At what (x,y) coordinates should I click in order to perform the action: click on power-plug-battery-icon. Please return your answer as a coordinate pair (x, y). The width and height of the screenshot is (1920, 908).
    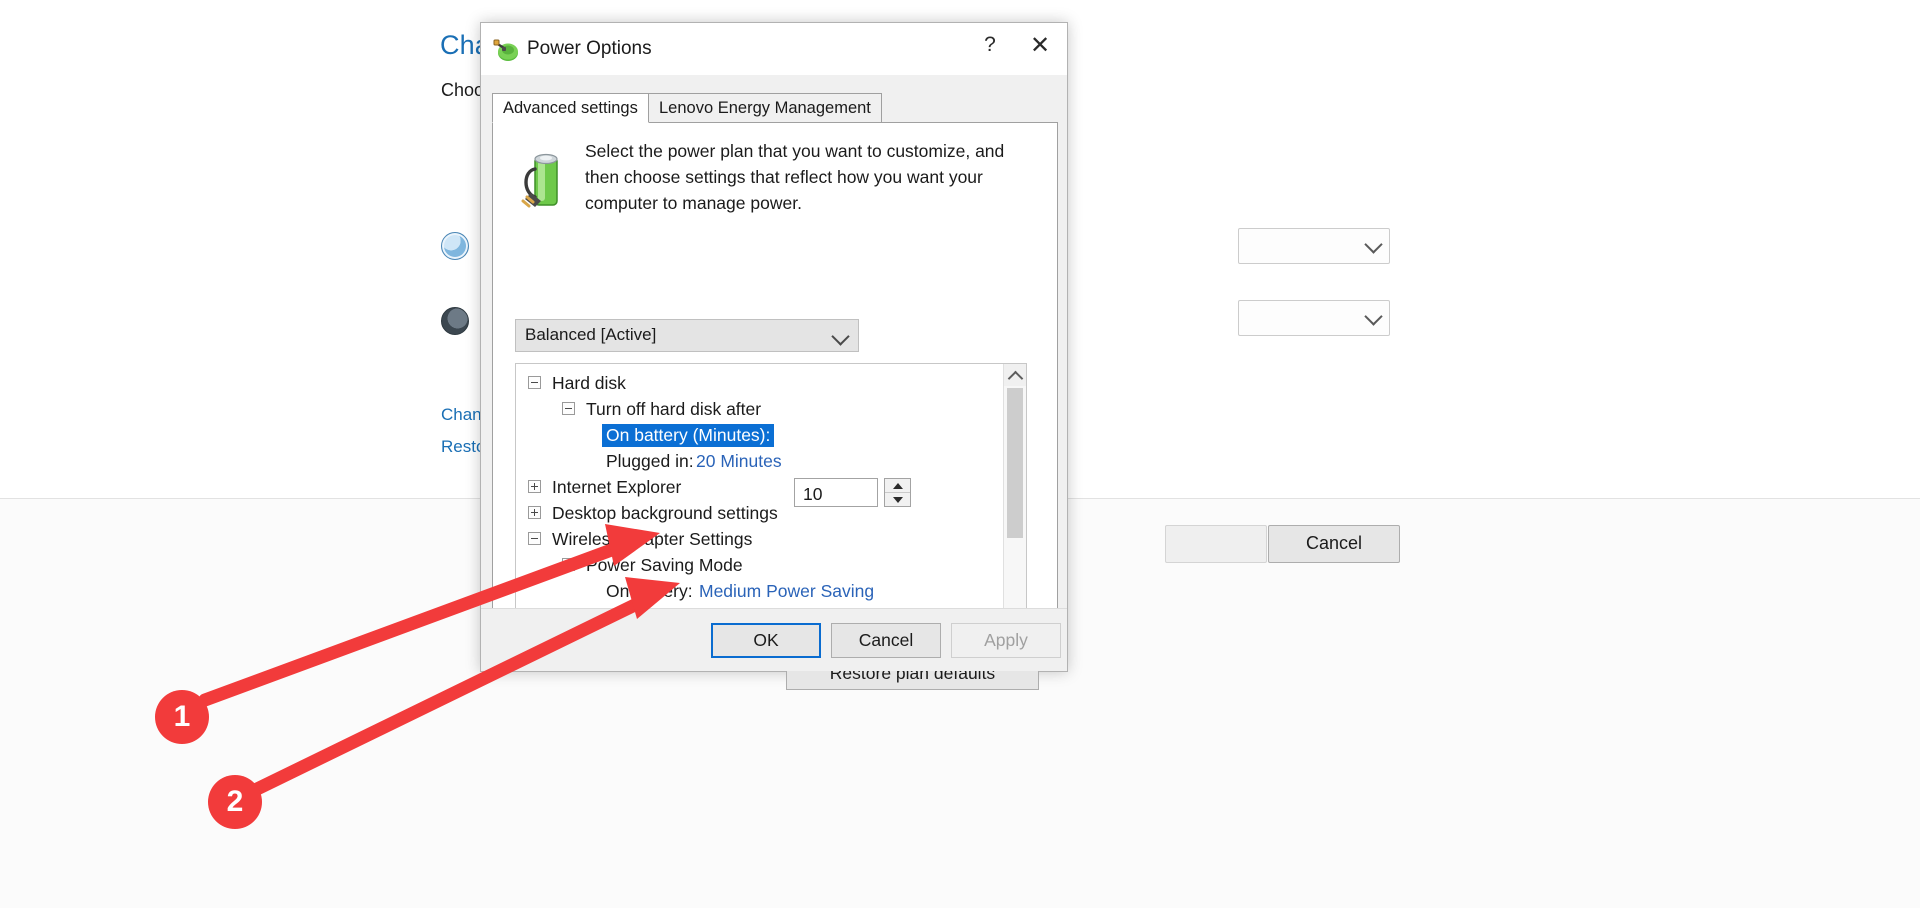
    Looking at the image, I should click on (505, 50).